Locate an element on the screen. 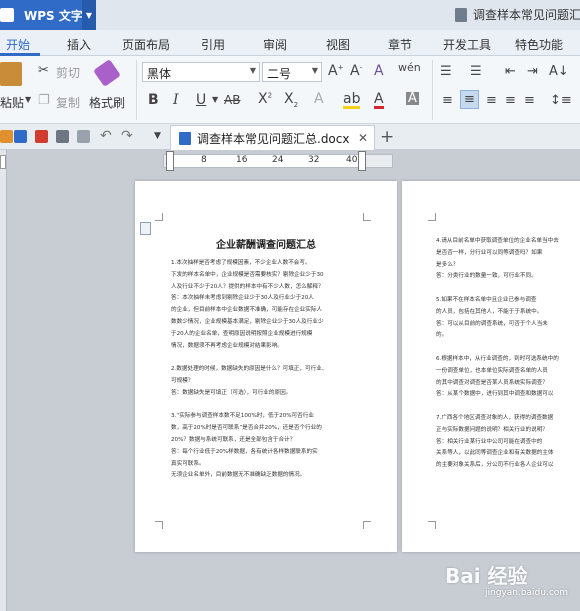 The image size is (580, 611). tab-features: 特色功能 is located at coordinates (539, 44).